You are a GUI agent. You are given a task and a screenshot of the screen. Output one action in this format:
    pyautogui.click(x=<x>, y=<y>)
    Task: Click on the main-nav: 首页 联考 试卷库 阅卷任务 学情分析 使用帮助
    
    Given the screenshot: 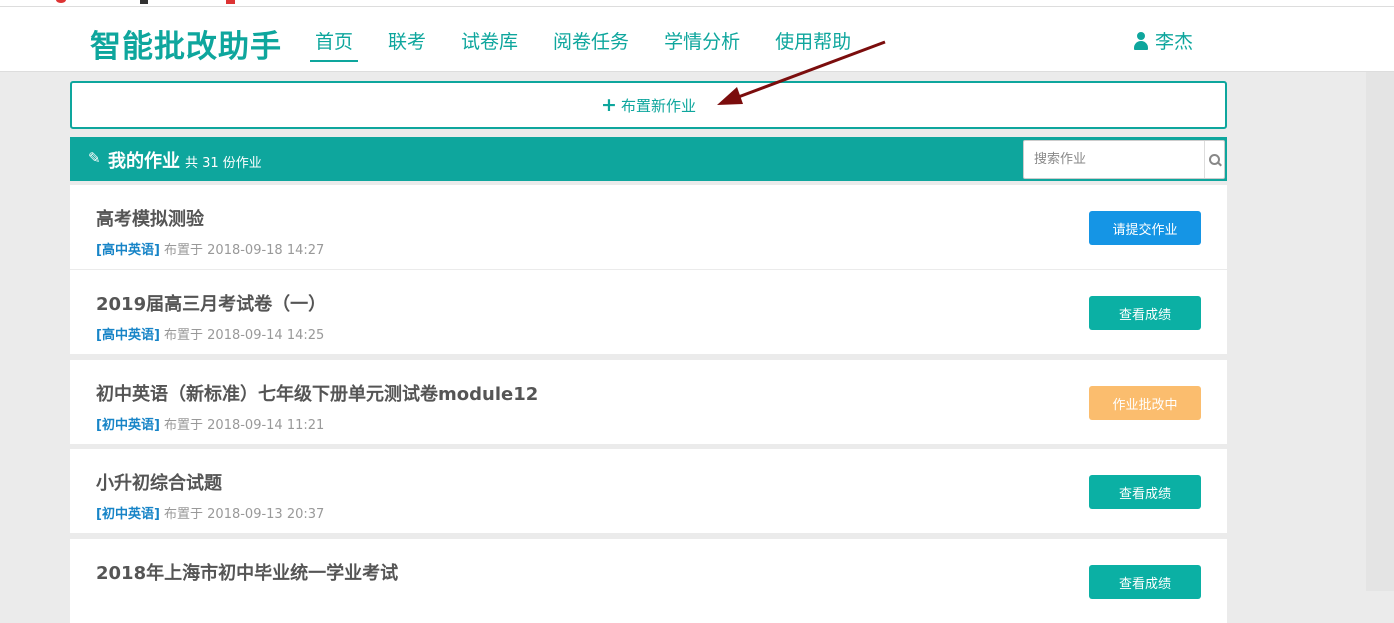 What is the action you would take?
    pyautogui.click(x=595, y=44)
    